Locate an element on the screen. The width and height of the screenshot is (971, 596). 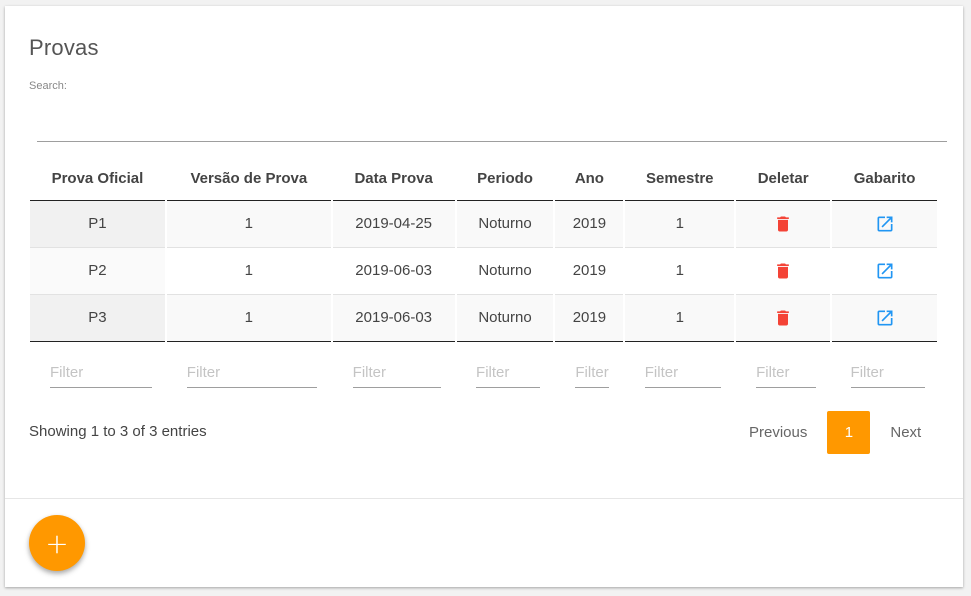
filter-input-periodo is located at coordinates (508, 372).